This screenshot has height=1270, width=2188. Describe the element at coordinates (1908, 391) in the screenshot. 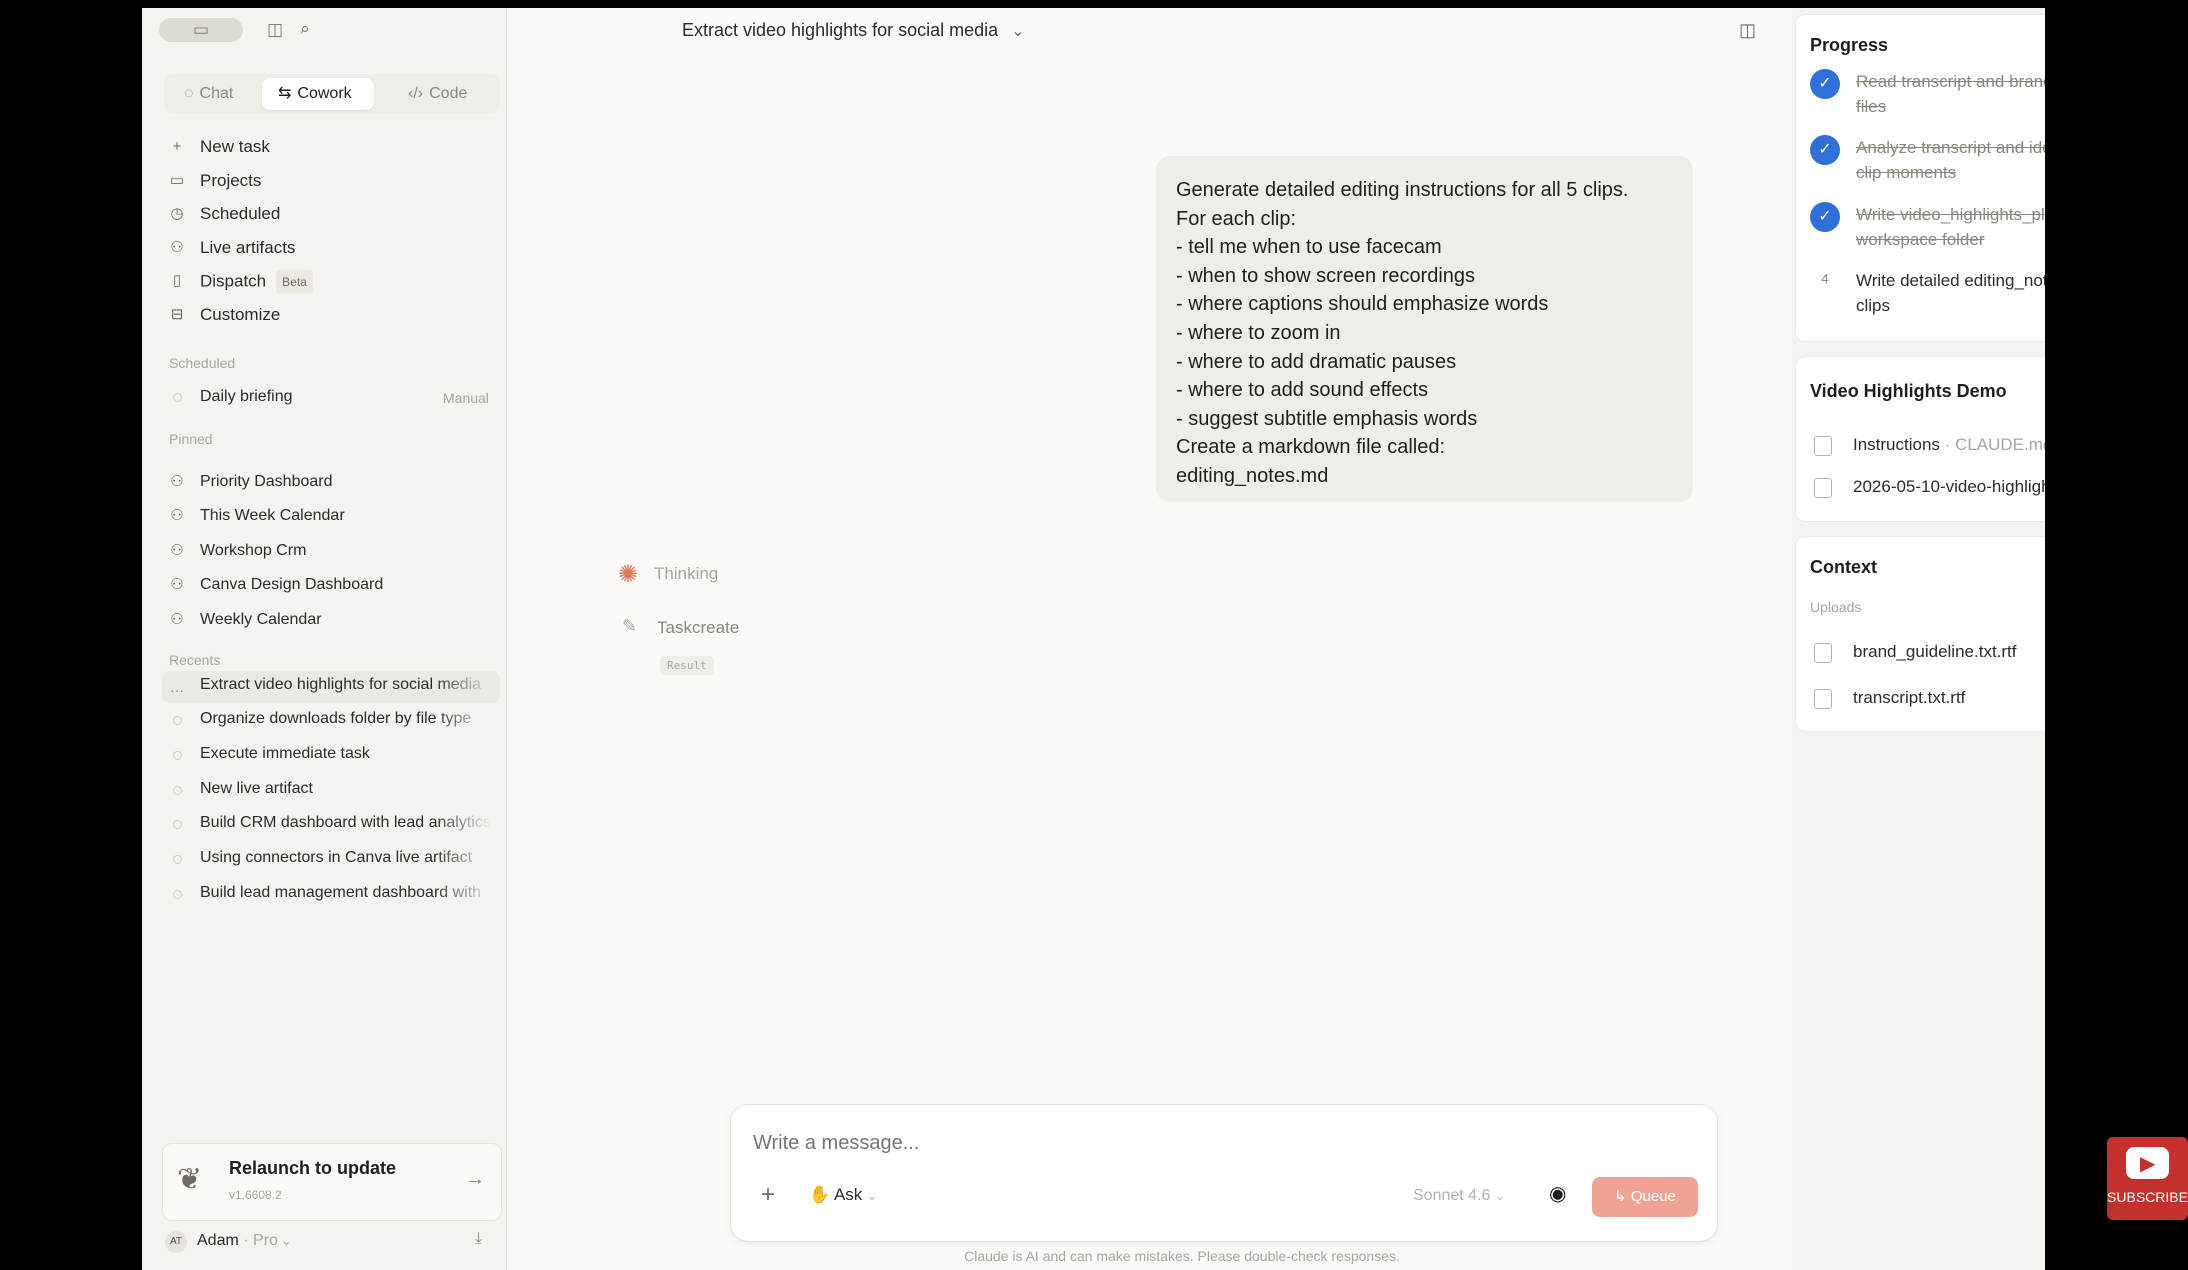

I see `project-title: Video Highlights Demo` at that location.